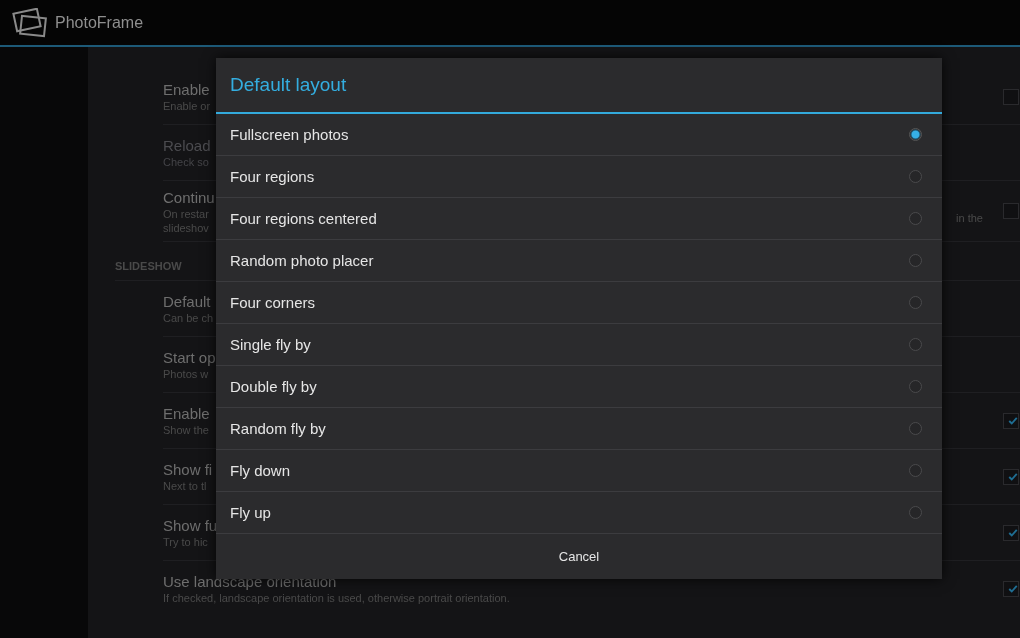  I want to click on dialog-title: Default layout, so click(579, 86).